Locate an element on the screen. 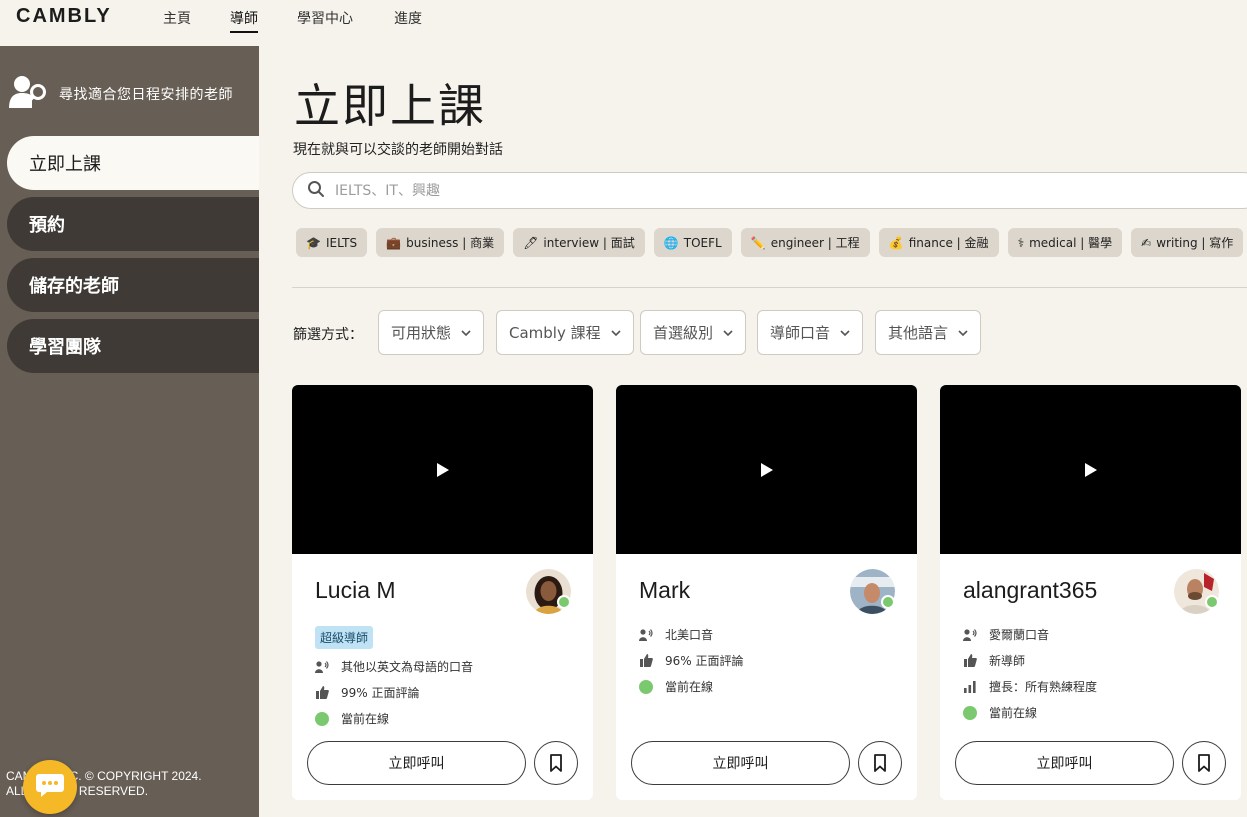 The image size is (1247, 817). accent-text: 北美口音 is located at coordinates (689, 635).